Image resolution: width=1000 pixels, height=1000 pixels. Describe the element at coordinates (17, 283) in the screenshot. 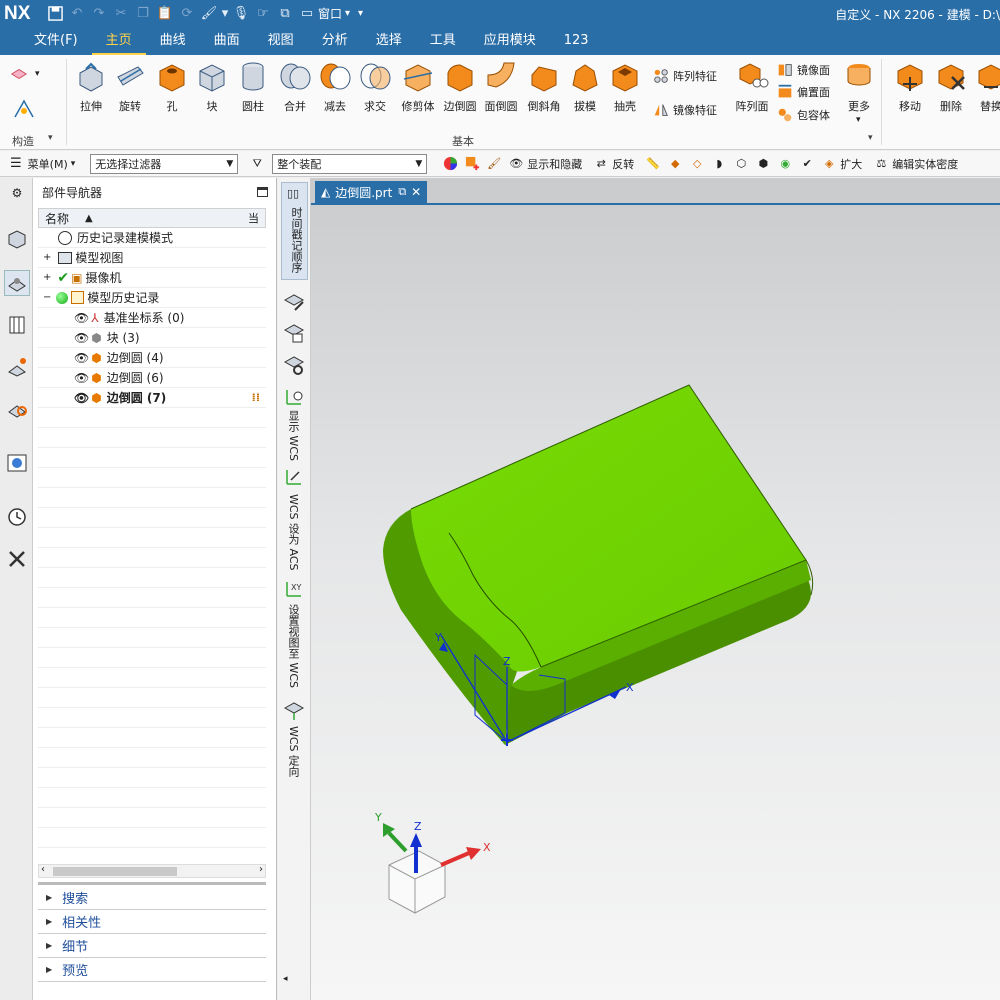

I see `part-navigator-icon` at that location.